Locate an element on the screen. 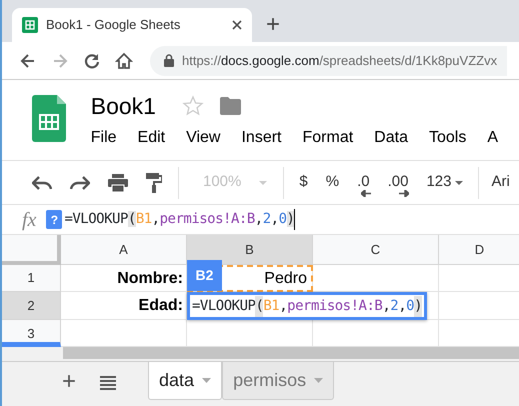 This screenshot has height=406, width=519. row-header: 1 is located at coordinates (31, 278).